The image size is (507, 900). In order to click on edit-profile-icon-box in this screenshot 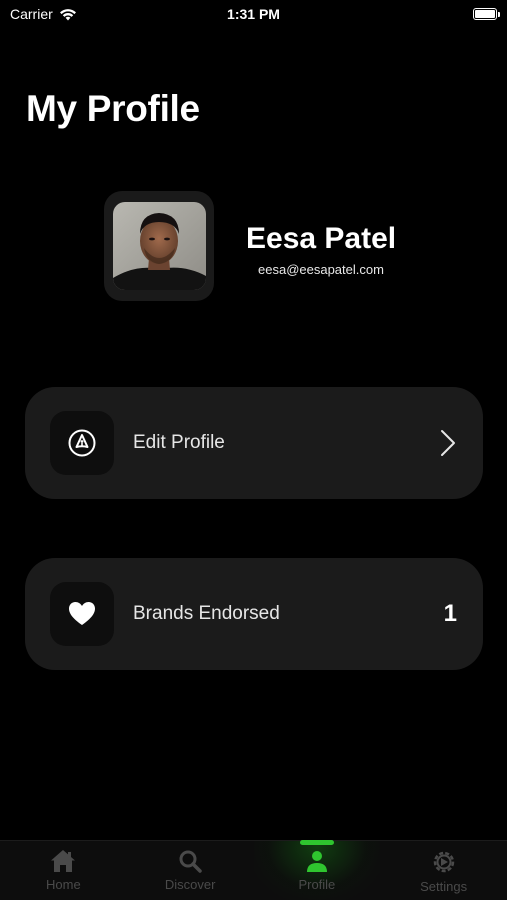, I will do `click(82, 443)`.